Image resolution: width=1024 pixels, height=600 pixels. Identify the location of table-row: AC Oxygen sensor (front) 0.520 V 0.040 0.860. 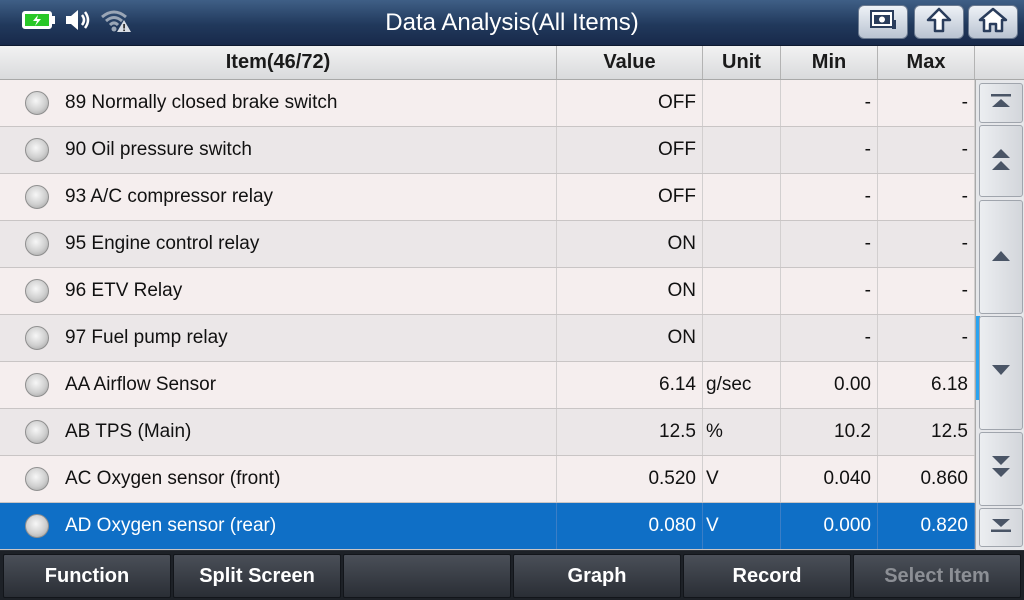
(487, 479).